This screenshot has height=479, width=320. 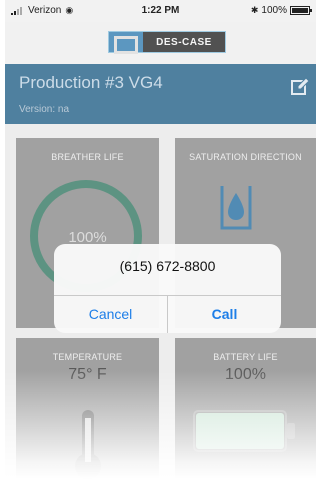 I want to click on phone-number: (615) 672-8800, so click(x=167, y=266).